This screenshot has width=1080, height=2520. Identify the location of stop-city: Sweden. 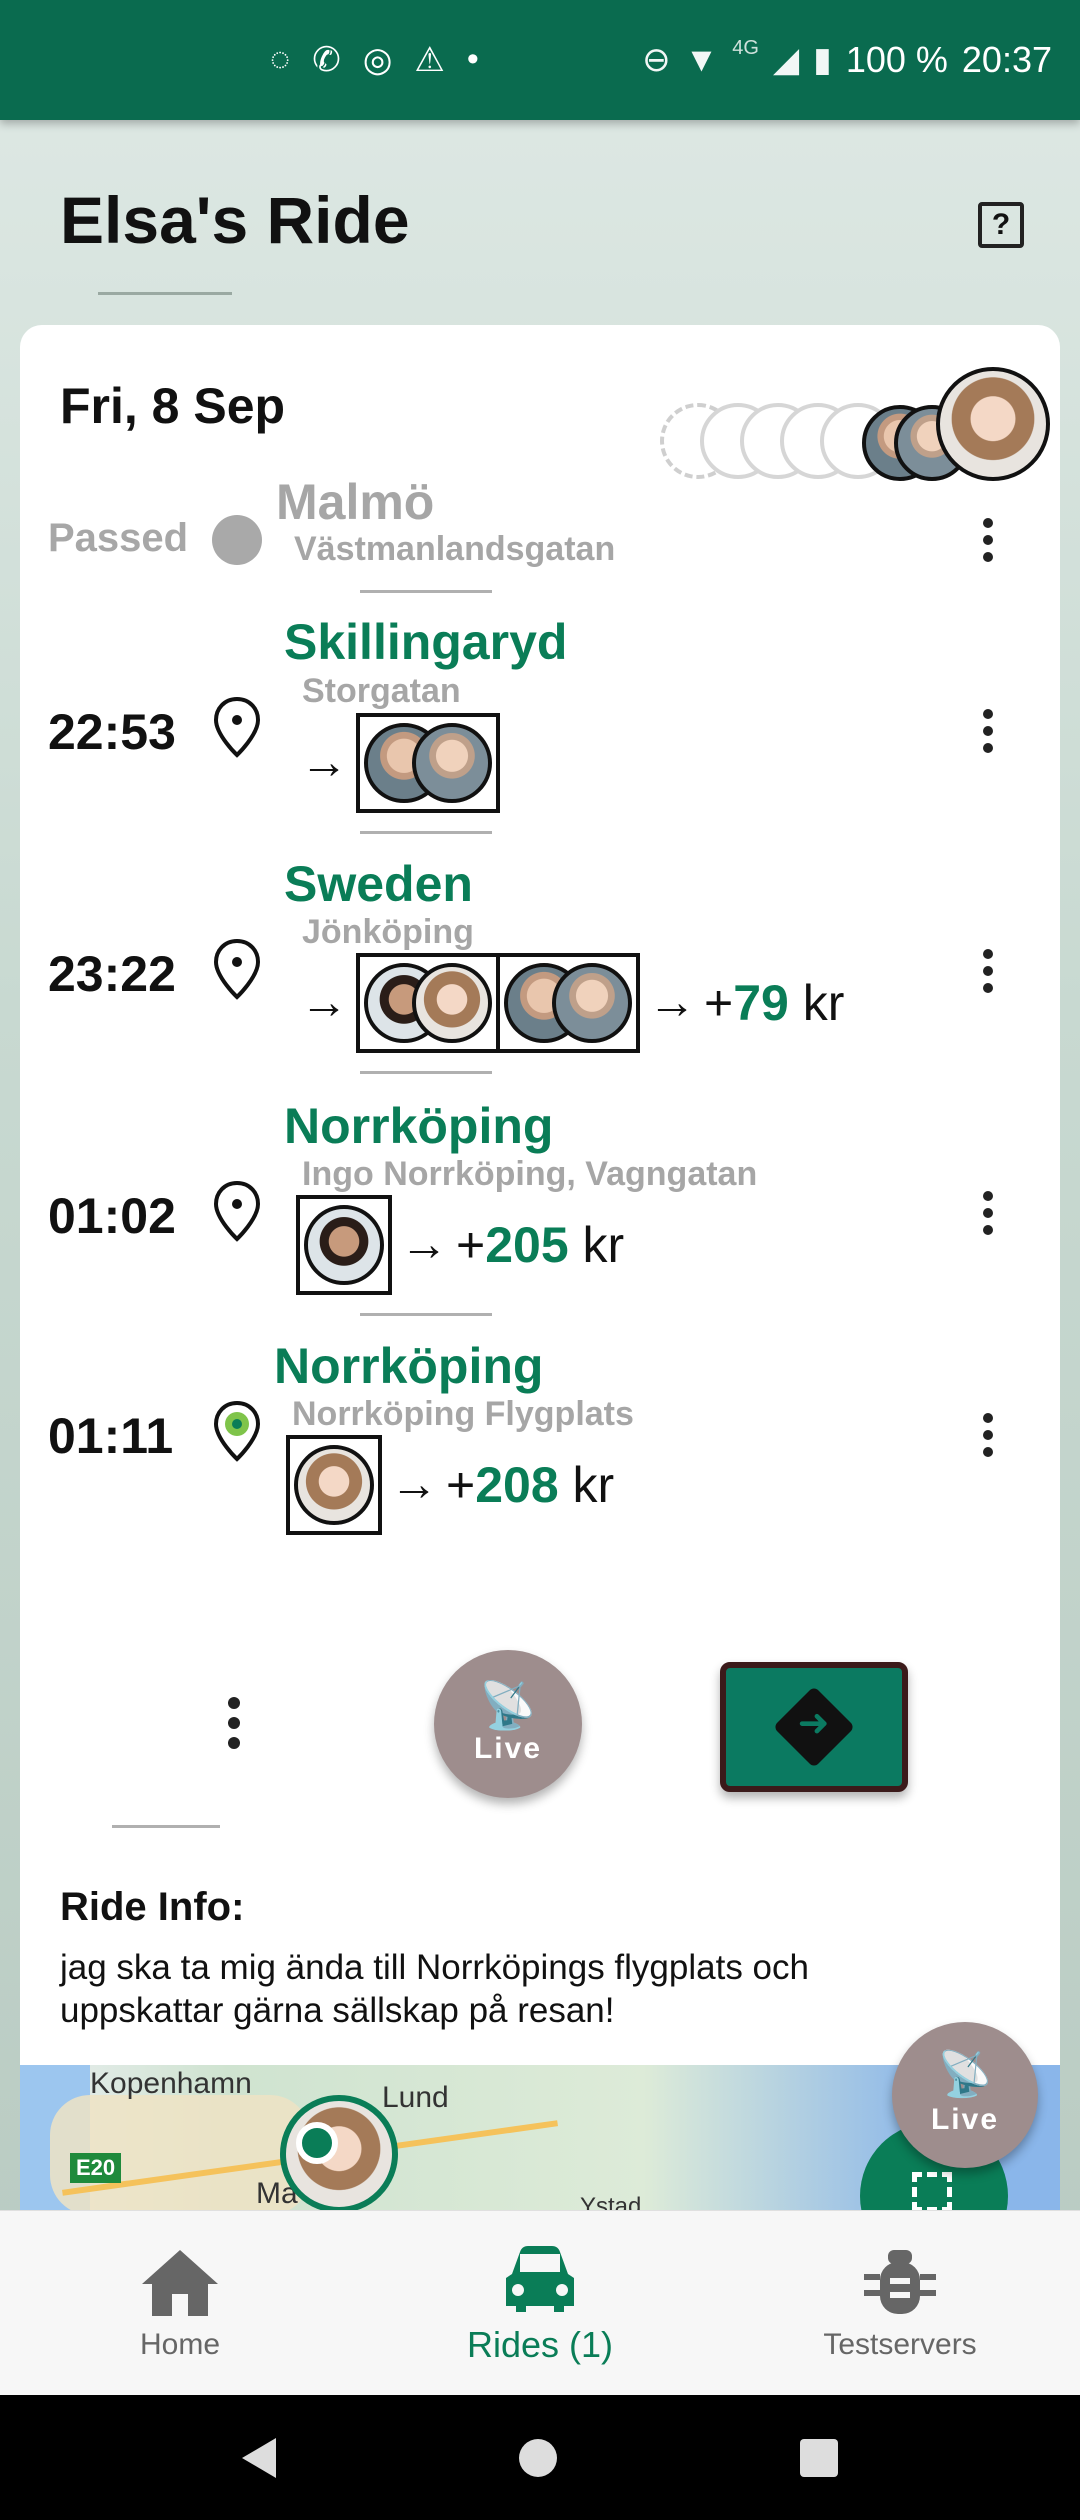
(378, 884).